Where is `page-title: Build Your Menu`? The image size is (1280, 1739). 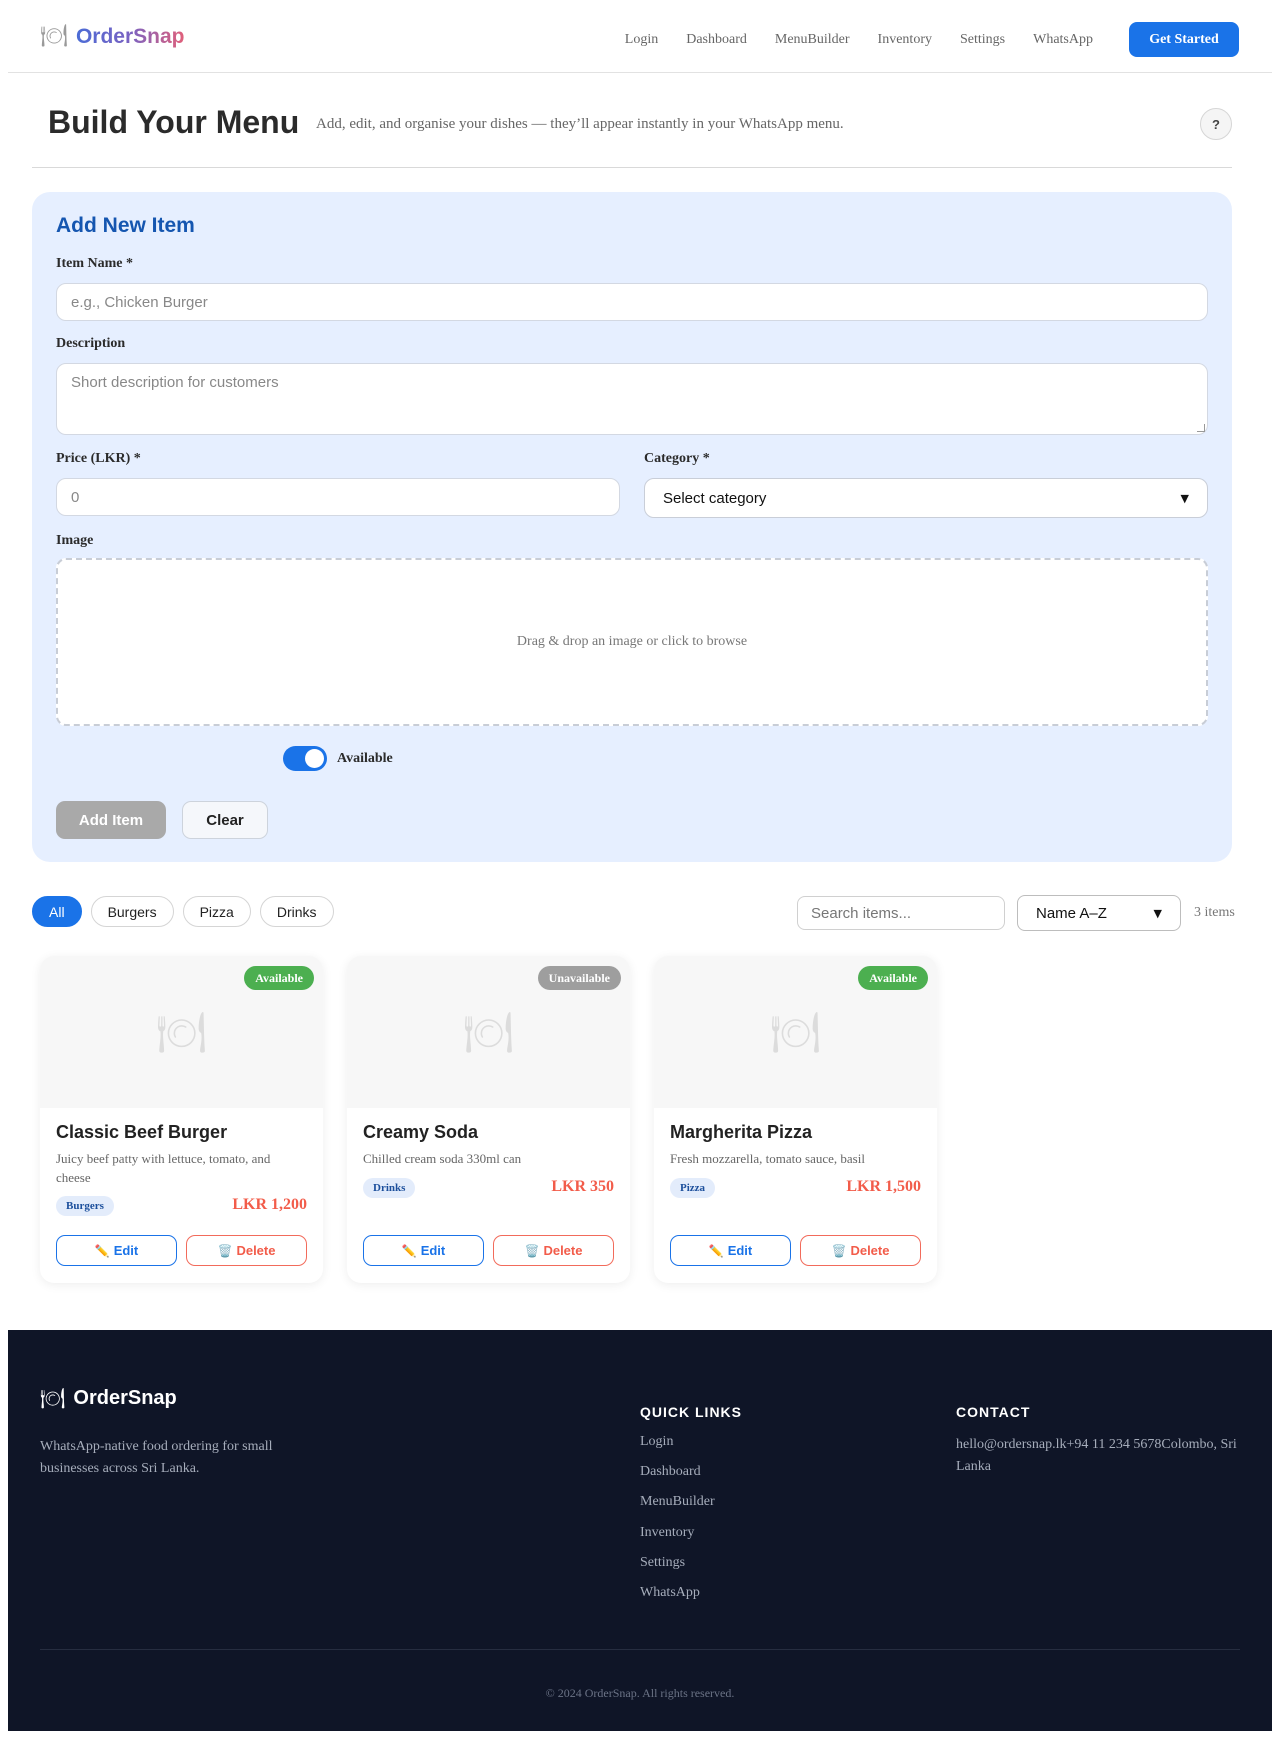
page-title: Build Your Menu is located at coordinates (174, 122).